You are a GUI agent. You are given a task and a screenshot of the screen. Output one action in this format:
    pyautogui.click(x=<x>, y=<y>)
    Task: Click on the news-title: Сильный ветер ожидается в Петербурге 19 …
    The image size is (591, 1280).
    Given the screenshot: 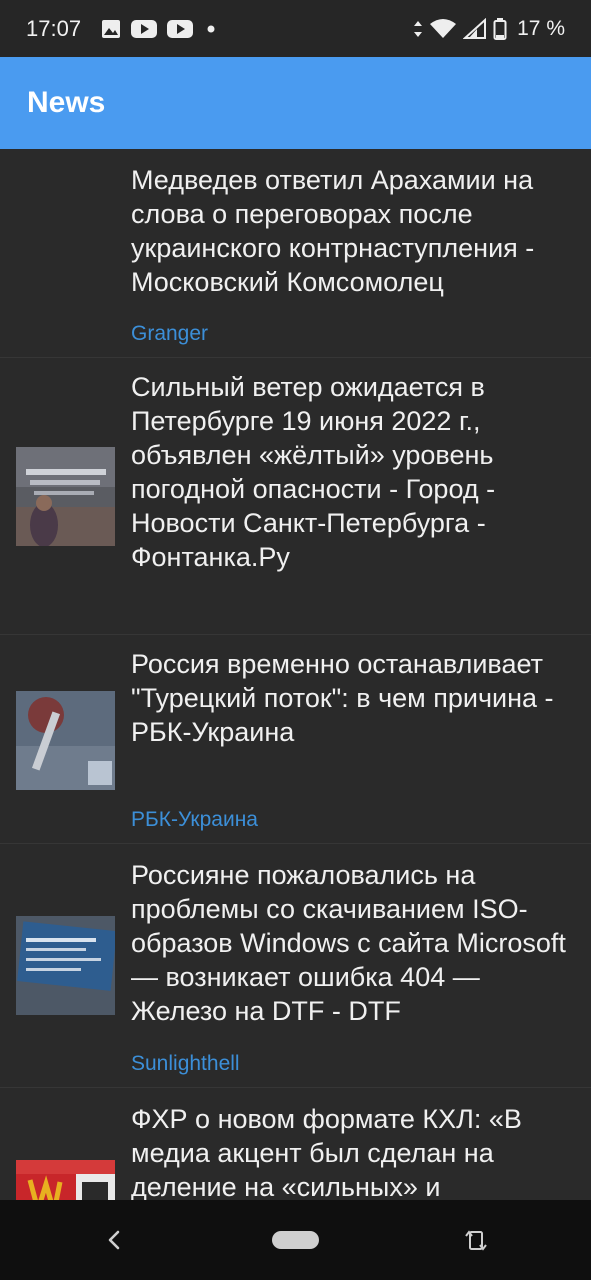 What is the action you would take?
    pyautogui.click(x=313, y=472)
    